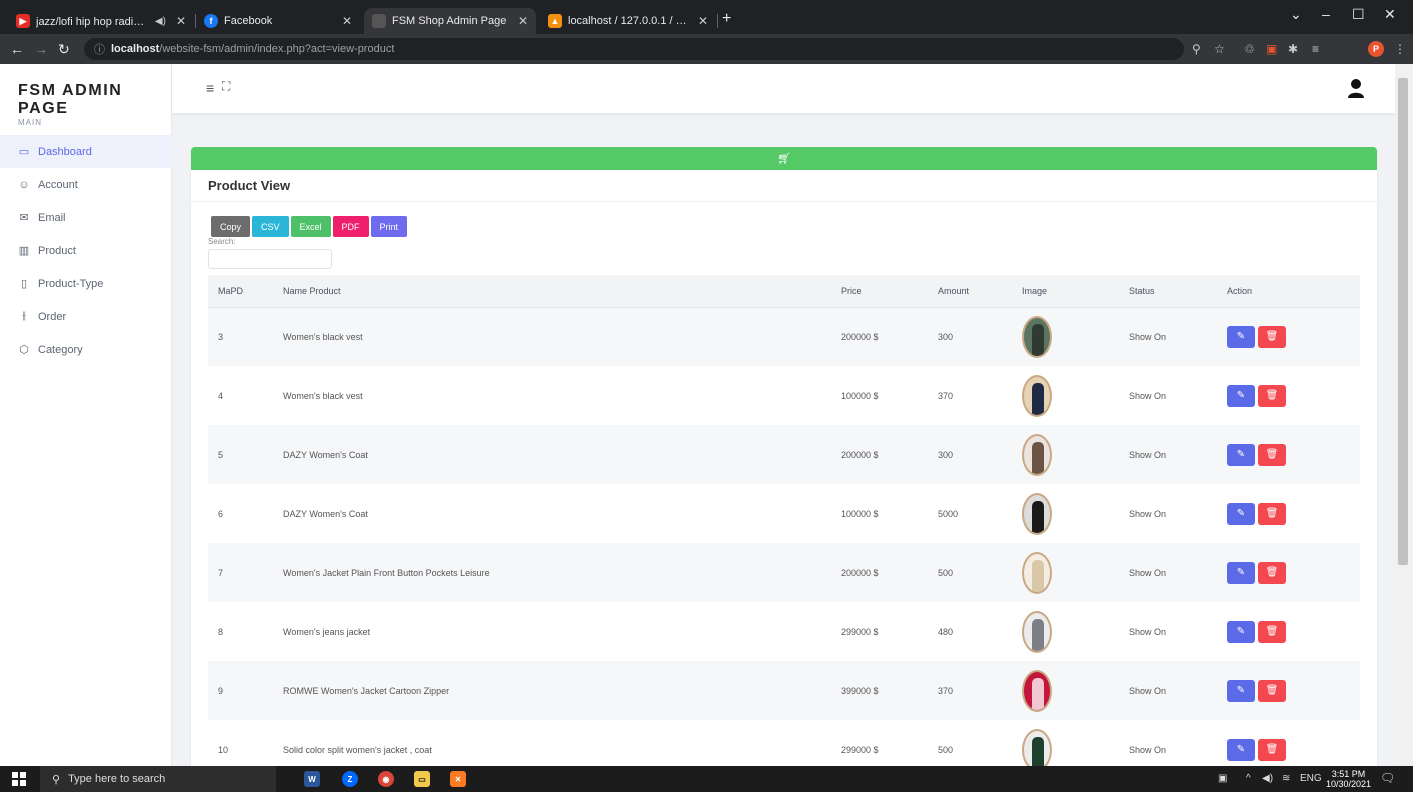  What do you see at coordinates (86, 250) in the screenshot?
I see `sidebar-item-product: ▥ Product` at bounding box center [86, 250].